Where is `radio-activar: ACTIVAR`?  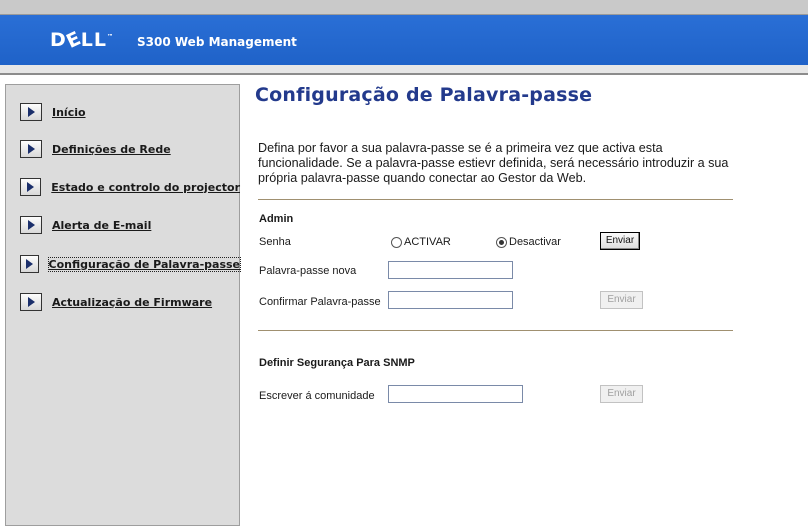 radio-activar: ACTIVAR is located at coordinates (421, 242).